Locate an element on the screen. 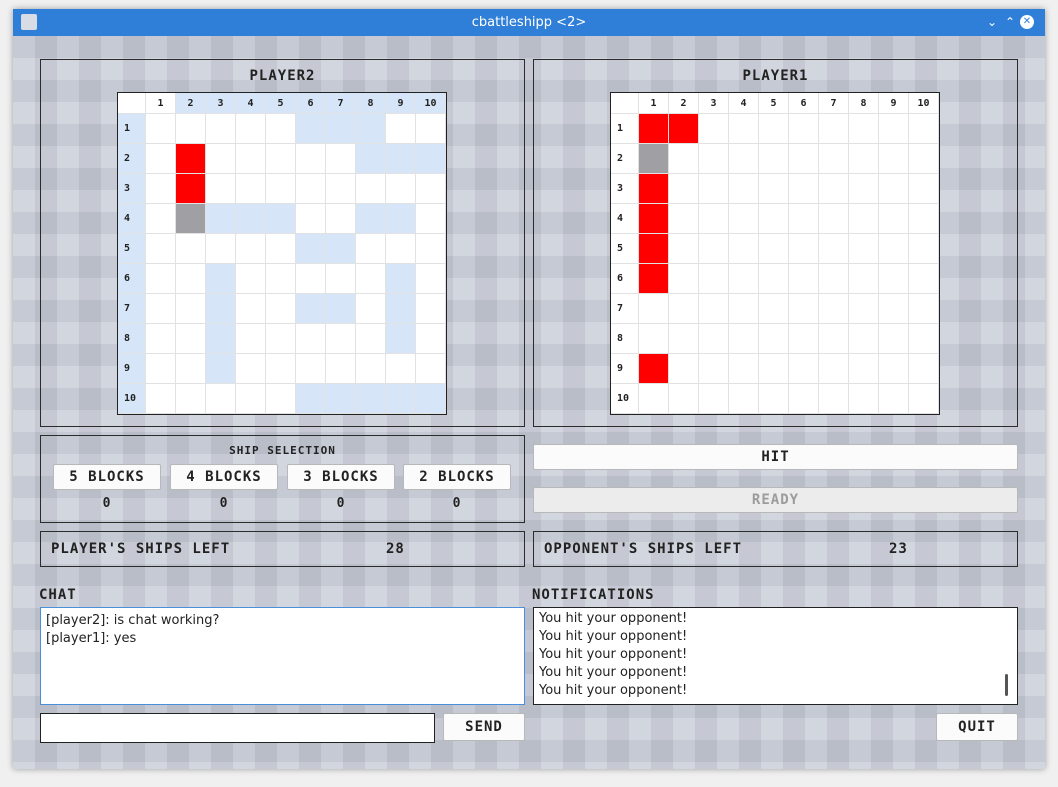 Image resolution: width=1058 pixels, height=787 pixels. chat-input is located at coordinates (237, 728).